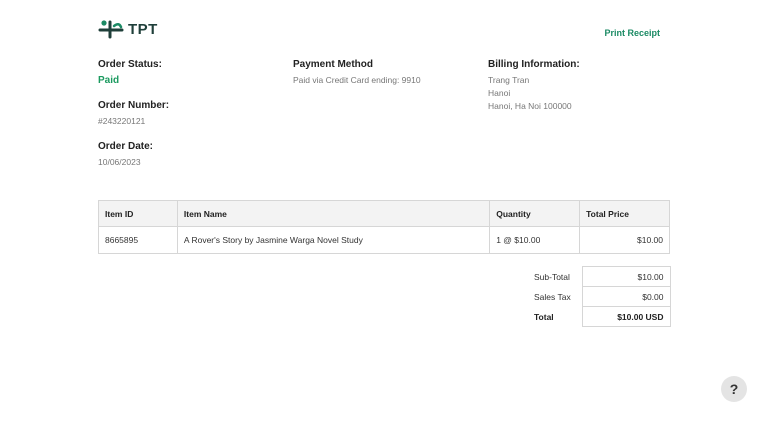 The image size is (768, 422). Describe the element at coordinates (357, 80) in the screenshot. I see `payment-method-value: Paid via Credit Card ending: 9910` at that location.